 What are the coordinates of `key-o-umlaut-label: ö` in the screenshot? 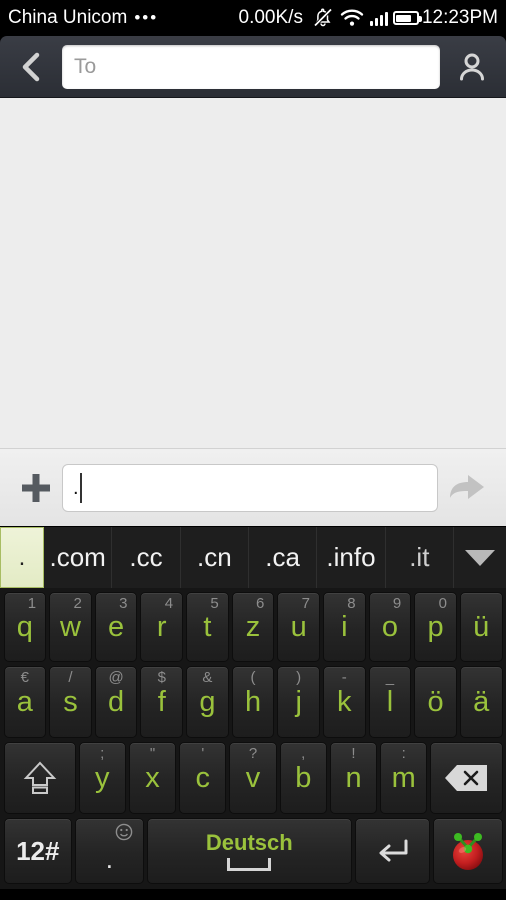 It's located at (435, 701).